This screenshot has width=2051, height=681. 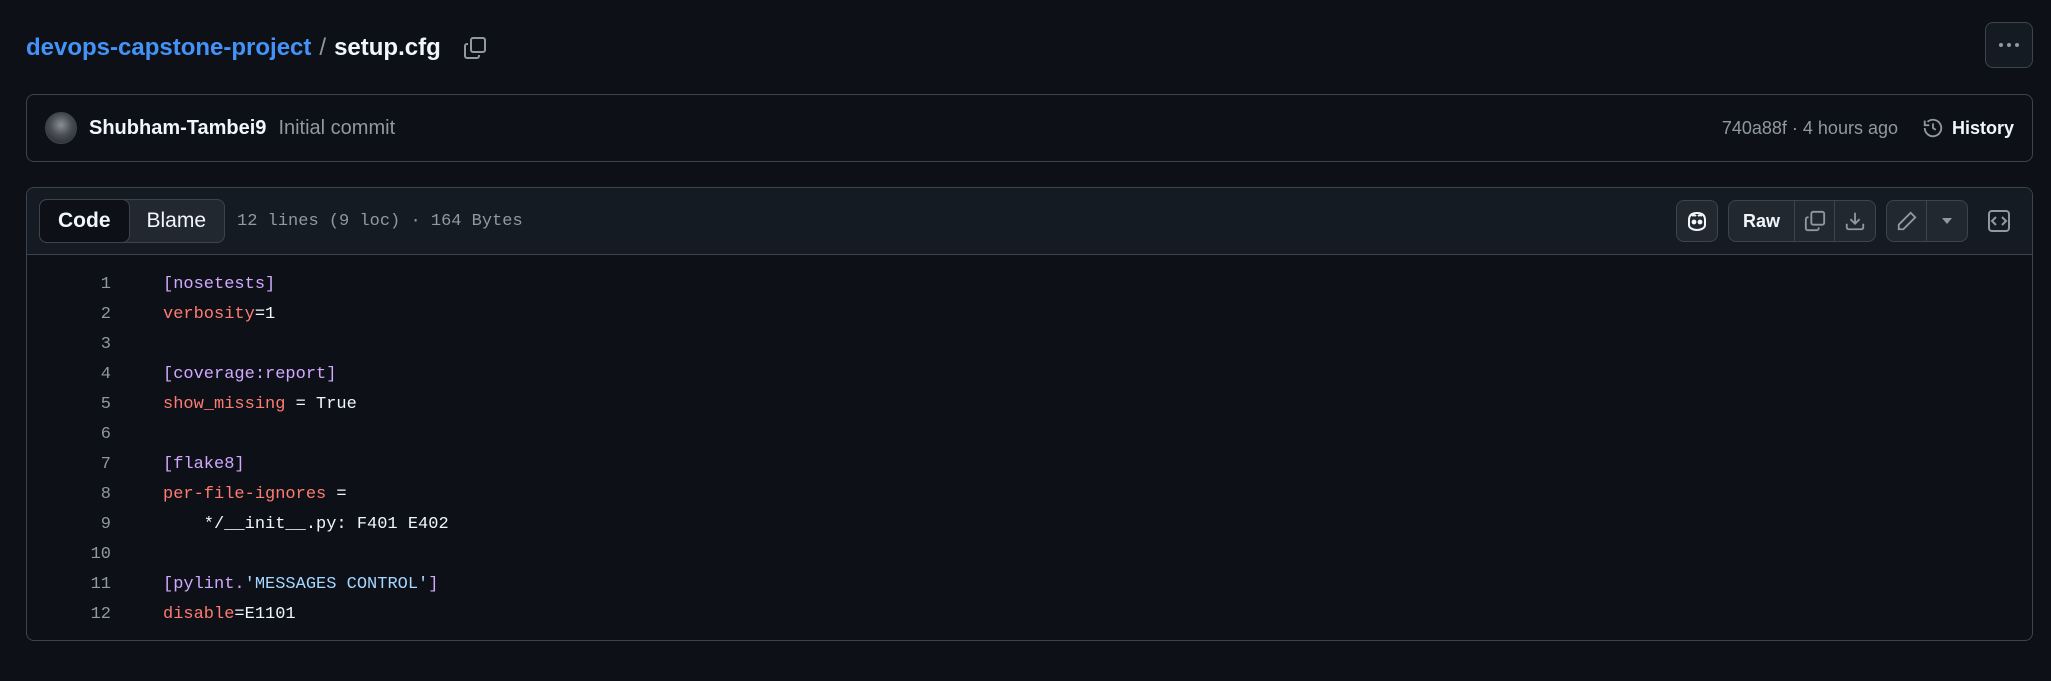 What do you see at coordinates (1029, 404) in the screenshot?
I see `code-line: 5 show_missing = True` at bounding box center [1029, 404].